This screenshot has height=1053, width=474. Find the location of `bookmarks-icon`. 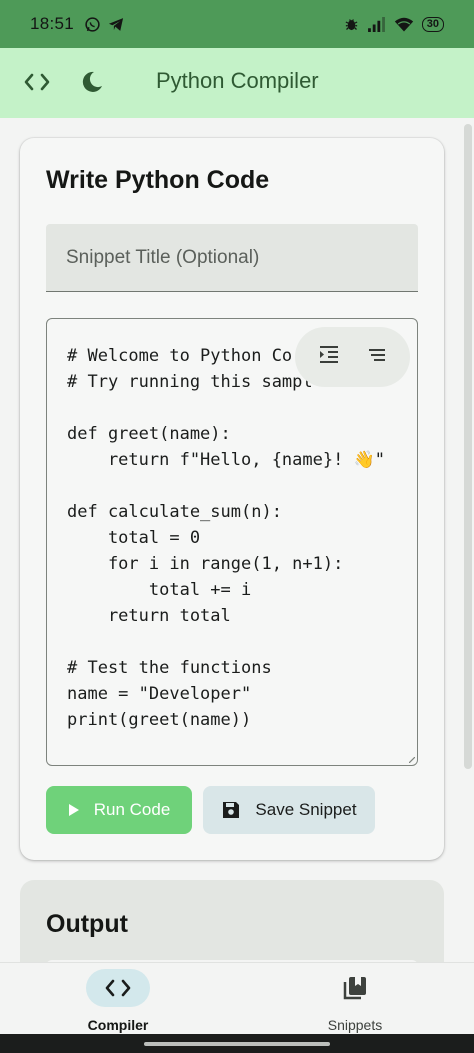

bookmarks-icon is located at coordinates (355, 988).